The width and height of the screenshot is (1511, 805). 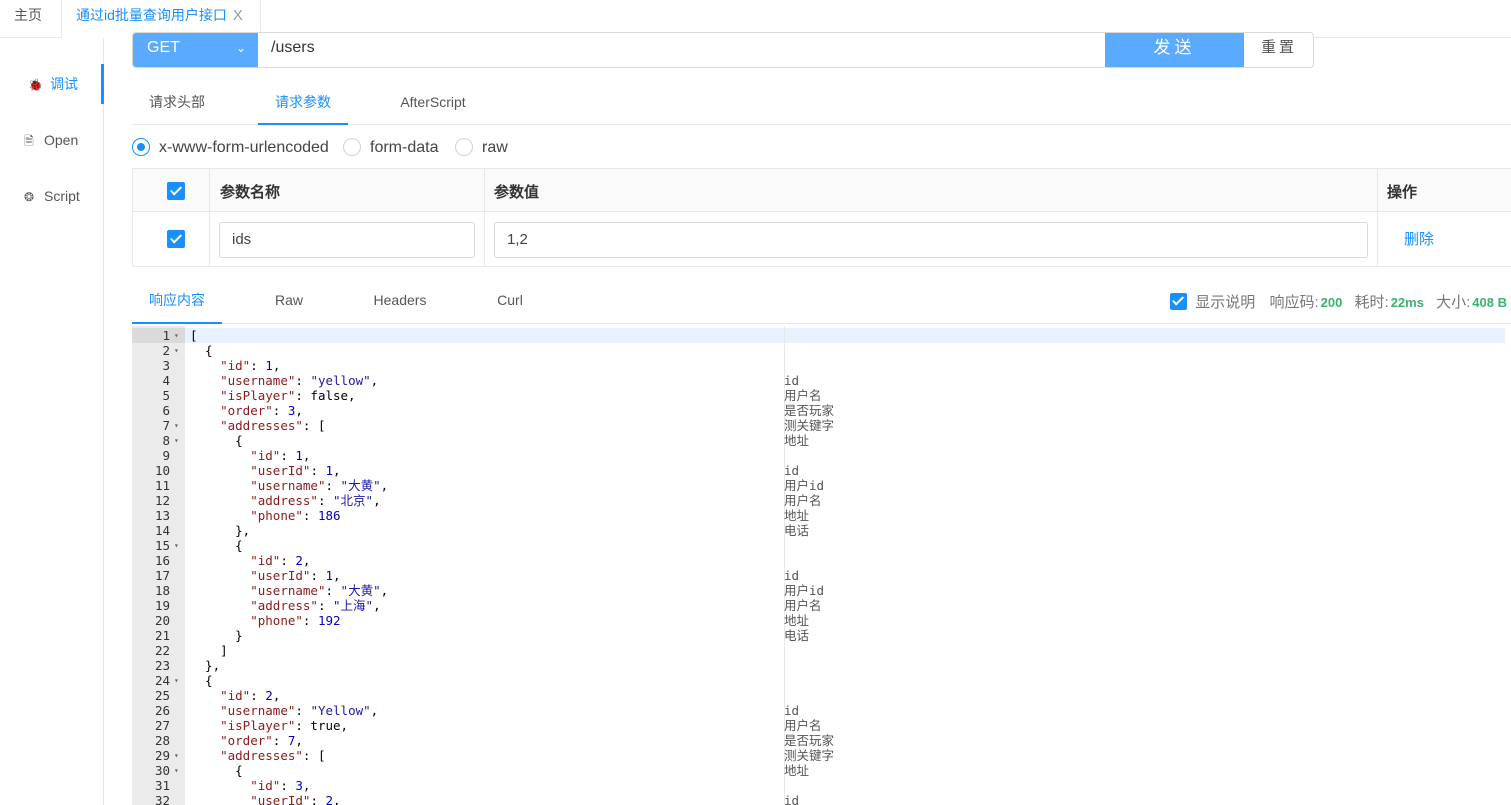 I want to click on param-value-input: 1,2, so click(x=931, y=240).